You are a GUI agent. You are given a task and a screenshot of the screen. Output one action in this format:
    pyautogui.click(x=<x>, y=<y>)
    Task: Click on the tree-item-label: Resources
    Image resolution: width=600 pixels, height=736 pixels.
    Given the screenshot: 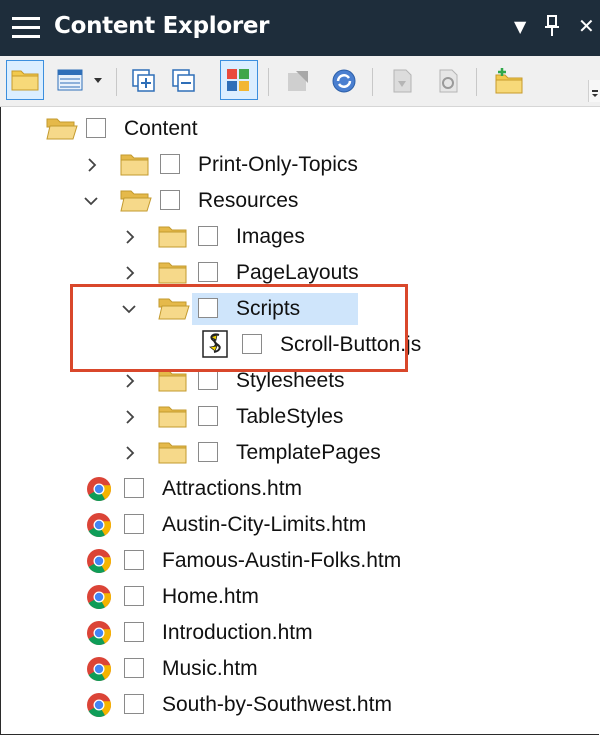 What is the action you would take?
    pyautogui.click(x=248, y=200)
    